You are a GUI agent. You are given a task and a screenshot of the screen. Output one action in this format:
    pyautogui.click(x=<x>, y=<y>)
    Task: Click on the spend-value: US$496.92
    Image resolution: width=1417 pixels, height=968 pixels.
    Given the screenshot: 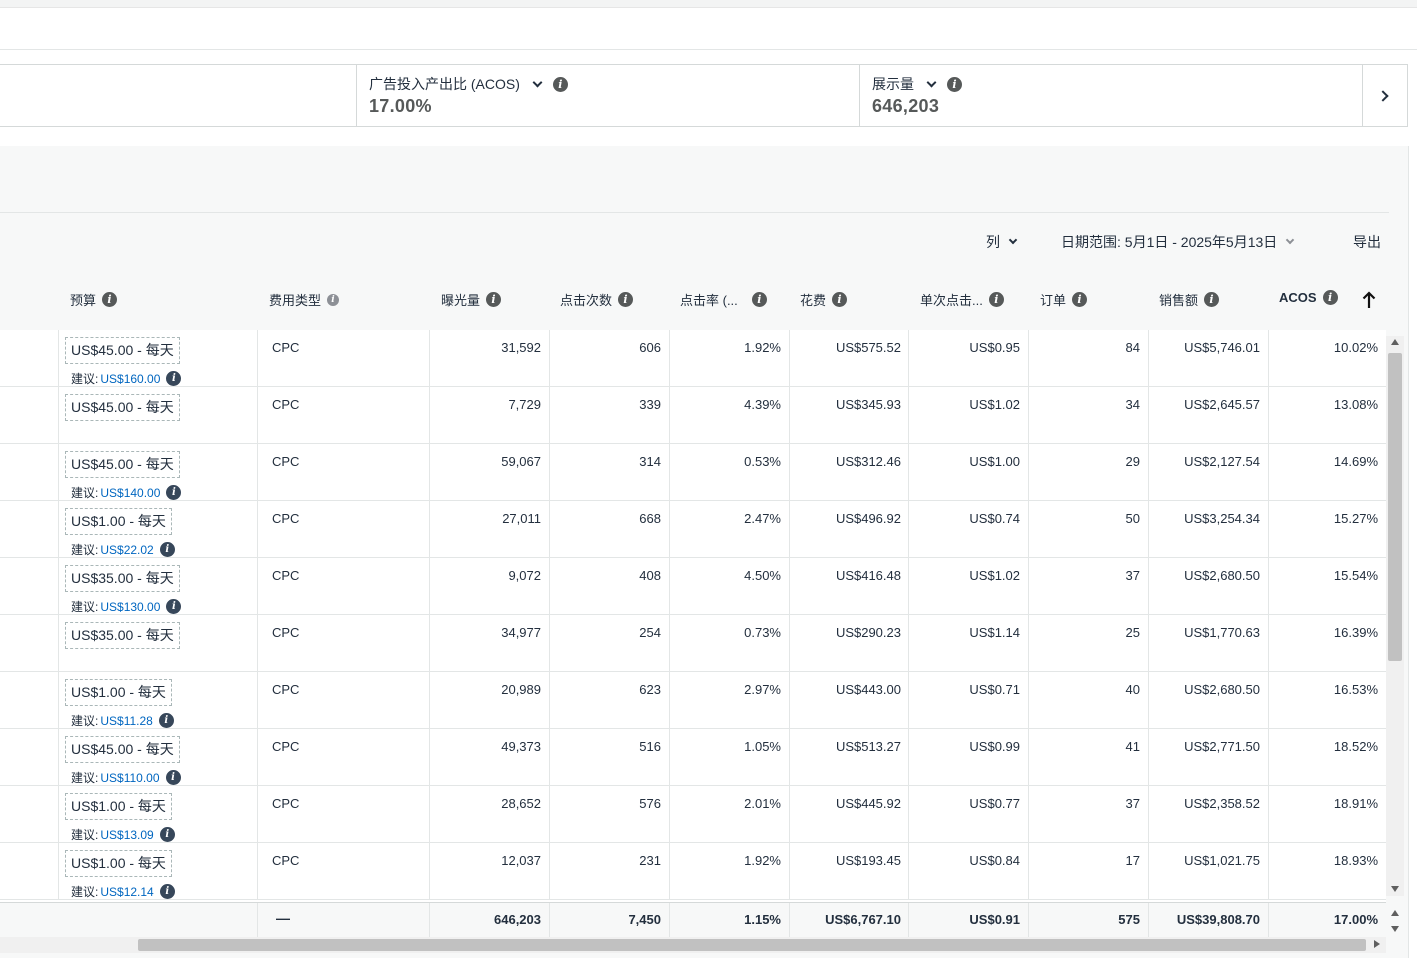 What is the action you would take?
    pyautogui.click(x=868, y=518)
    